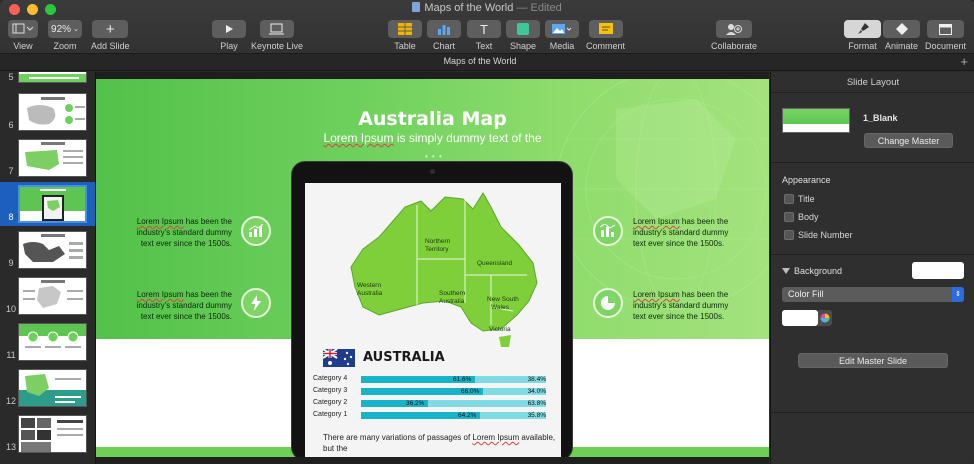 This screenshot has width=974, height=464. What do you see at coordinates (901, 46) in the screenshot?
I see `animate-label: Animate` at bounding box center [901, 46].